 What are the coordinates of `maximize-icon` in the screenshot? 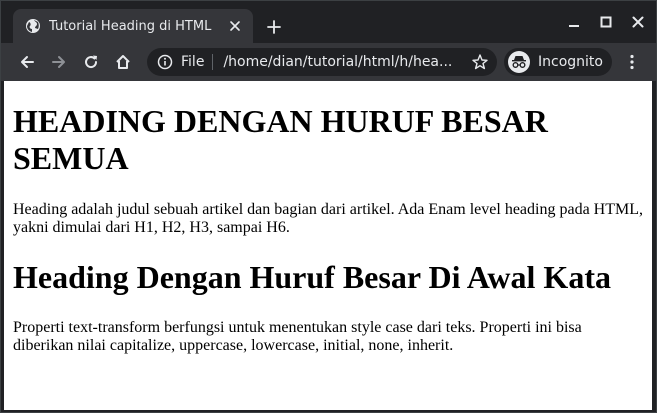 It's located at (606, 22).